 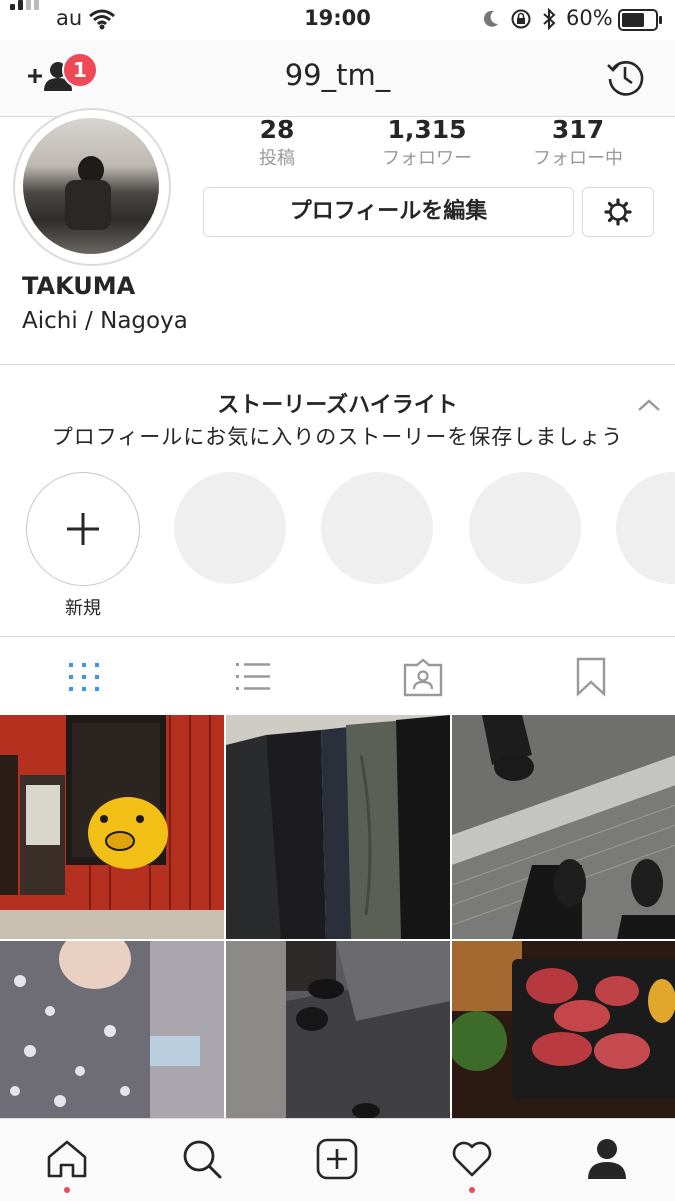 I want to click on following-count: 317 フォロー中, so click(x=578, y=142).